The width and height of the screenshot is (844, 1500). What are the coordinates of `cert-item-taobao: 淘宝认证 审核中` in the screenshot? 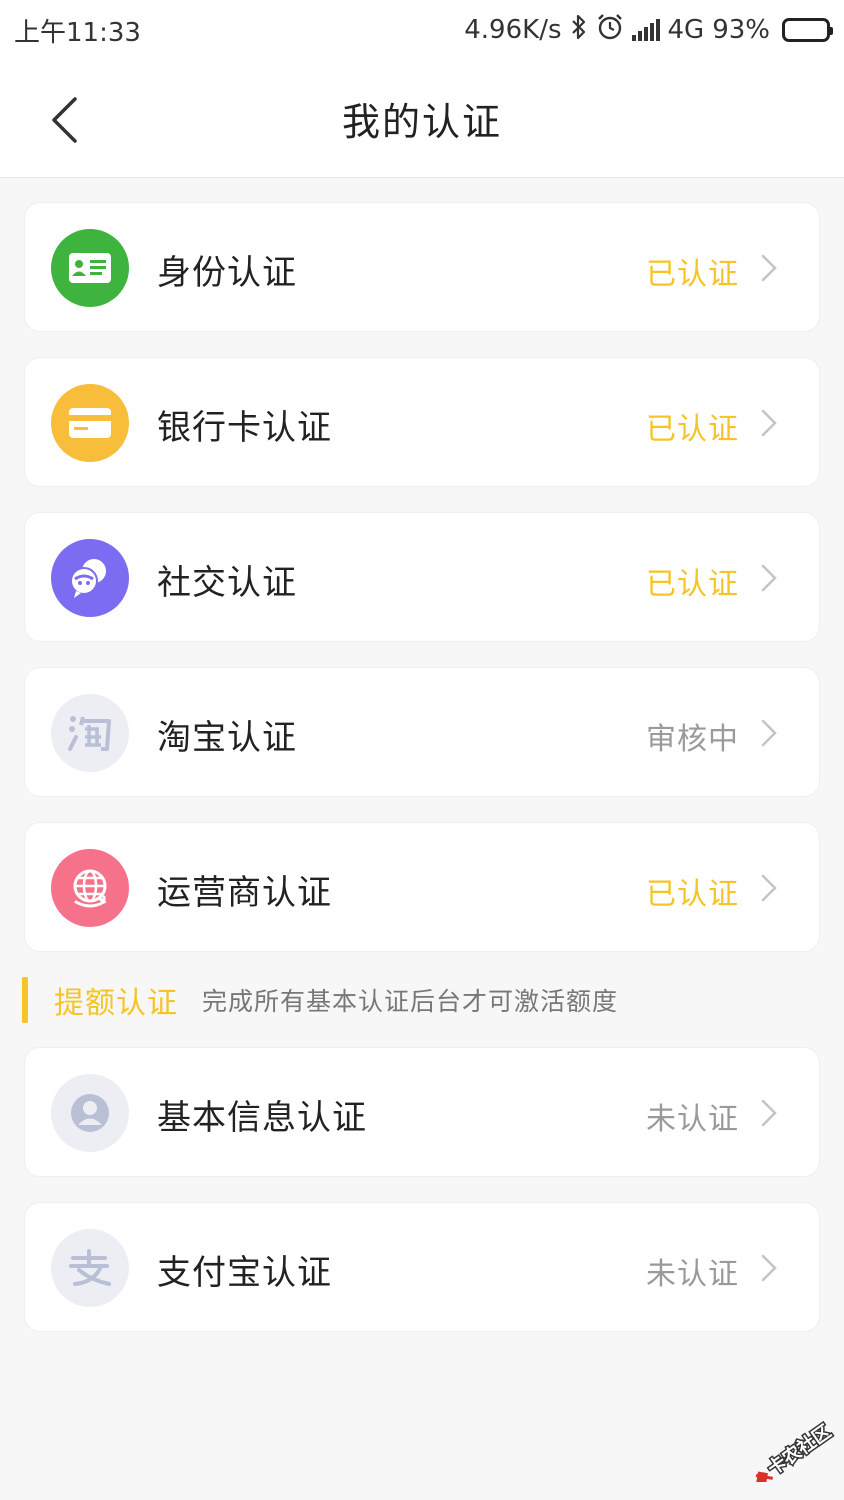 It's located at (422, 732).